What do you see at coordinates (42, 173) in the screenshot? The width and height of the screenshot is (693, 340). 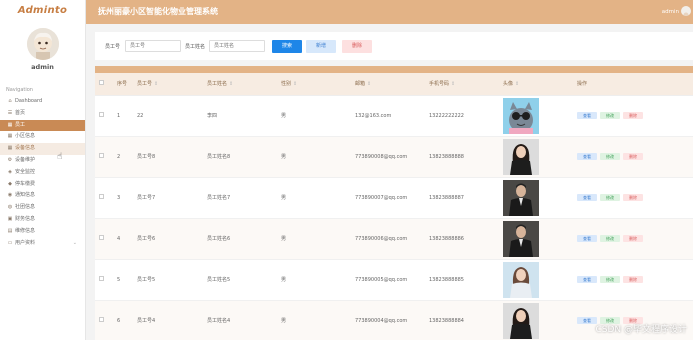 I see `sidebar-item-6: ◈ 安全监控` at bounding box center [42, 173].